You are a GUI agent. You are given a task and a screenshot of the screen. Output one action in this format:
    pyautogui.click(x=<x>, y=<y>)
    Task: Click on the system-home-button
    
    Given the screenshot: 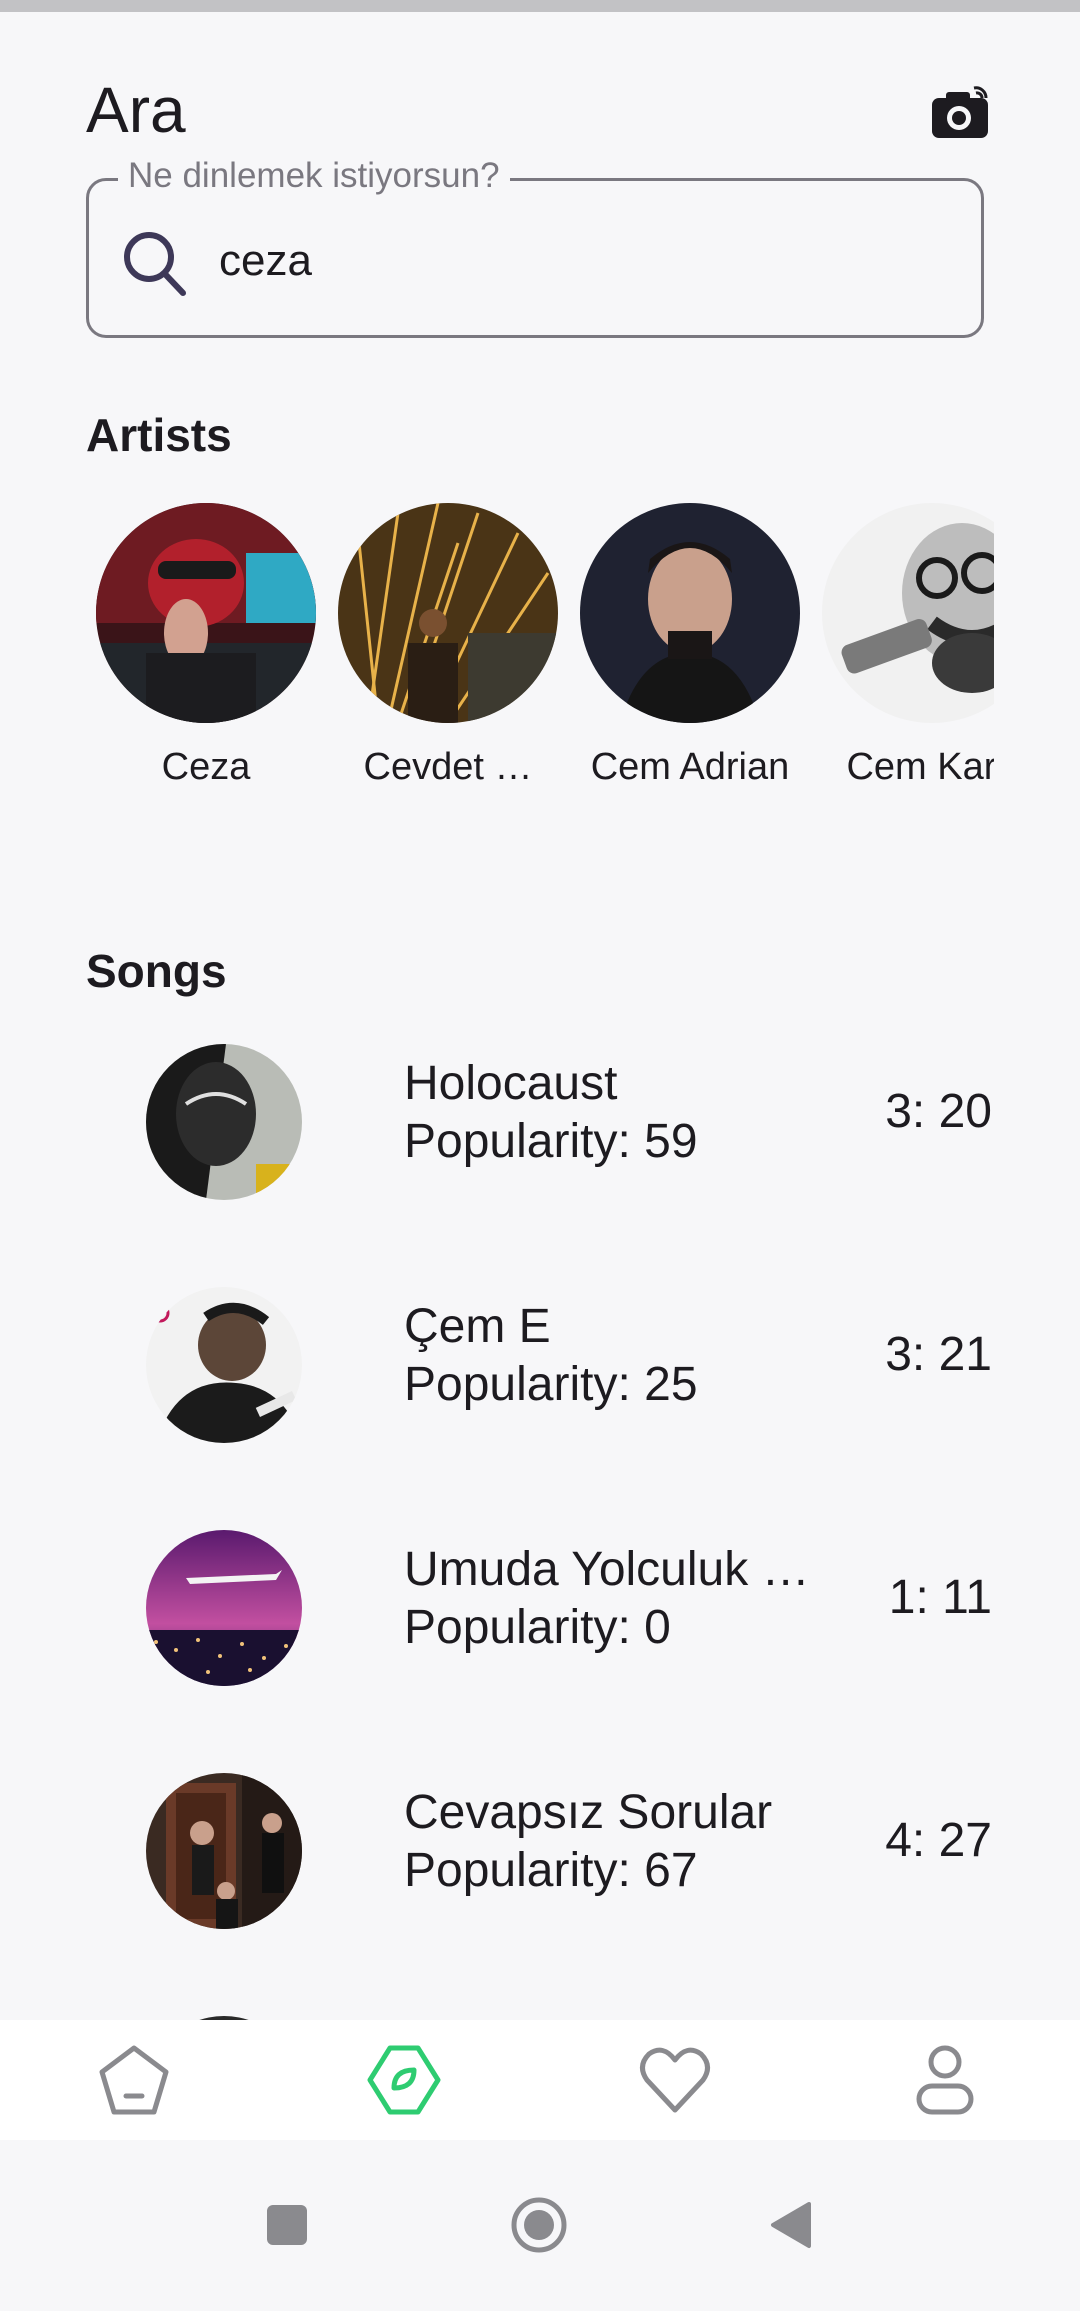 What is the action you would take?
    pyautogui.click(x=539, y=2225)
    